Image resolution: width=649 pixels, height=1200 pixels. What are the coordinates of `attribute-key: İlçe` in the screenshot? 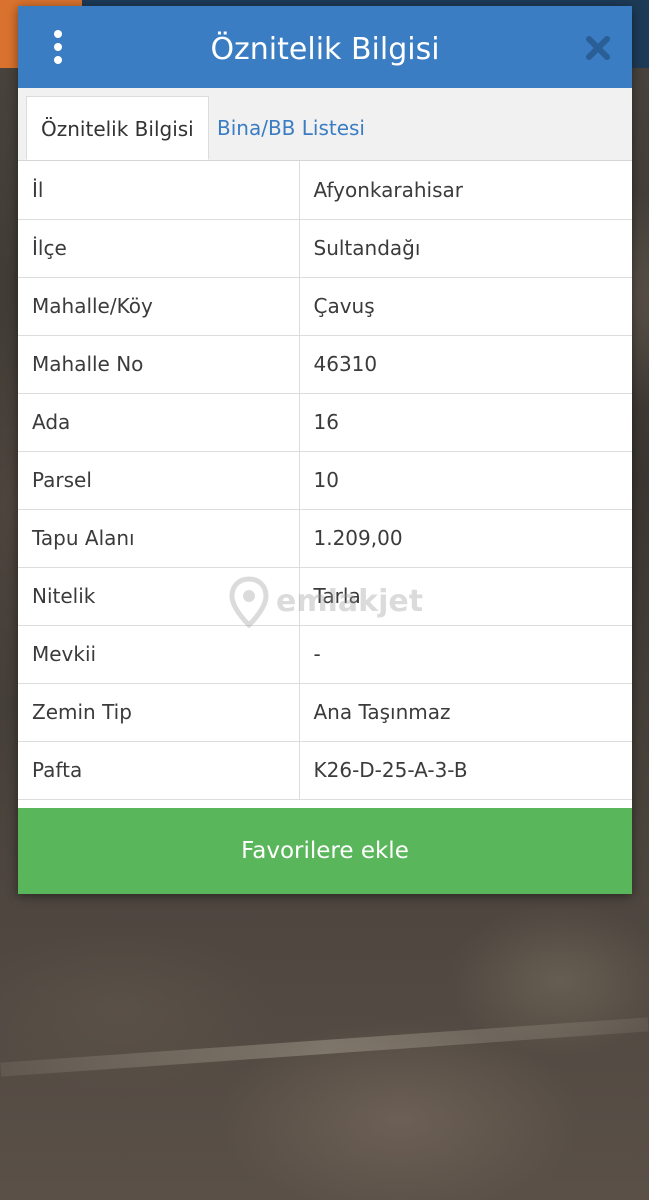 It's located at (159, 248).